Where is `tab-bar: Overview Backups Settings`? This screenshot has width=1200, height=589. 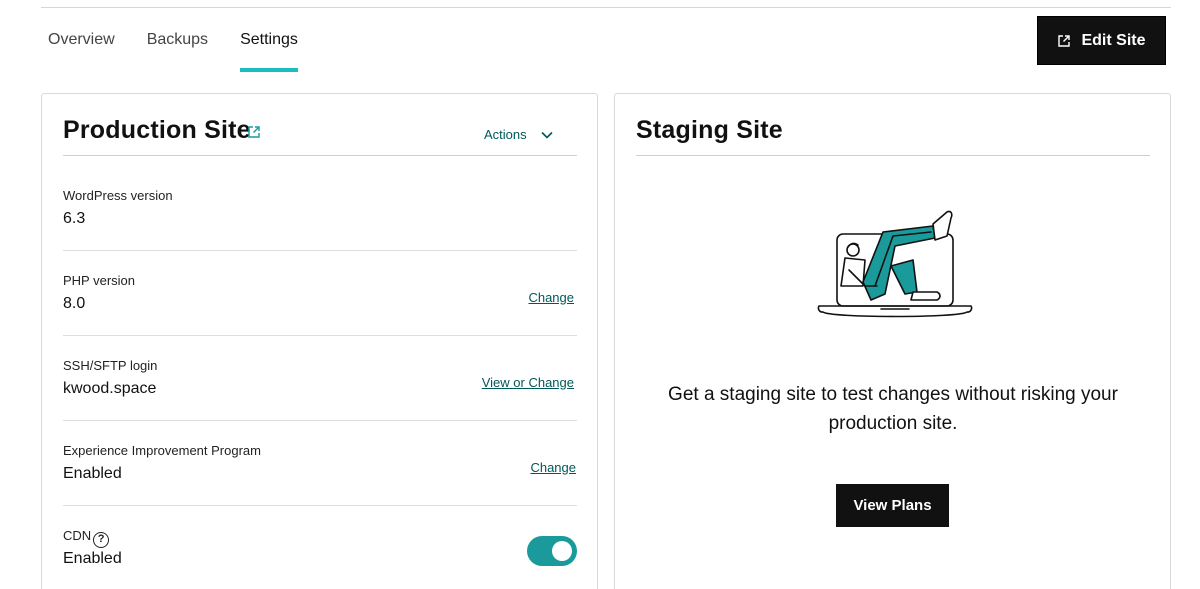 tab-bar: Overview Backups Settings is located at coordinates (173, 40).